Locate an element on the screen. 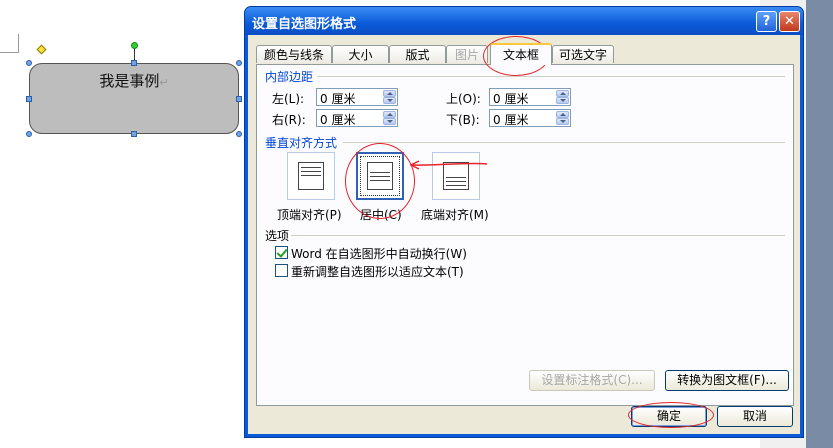  left-margin-label: 左(L): is located at coordinates (288, 99).